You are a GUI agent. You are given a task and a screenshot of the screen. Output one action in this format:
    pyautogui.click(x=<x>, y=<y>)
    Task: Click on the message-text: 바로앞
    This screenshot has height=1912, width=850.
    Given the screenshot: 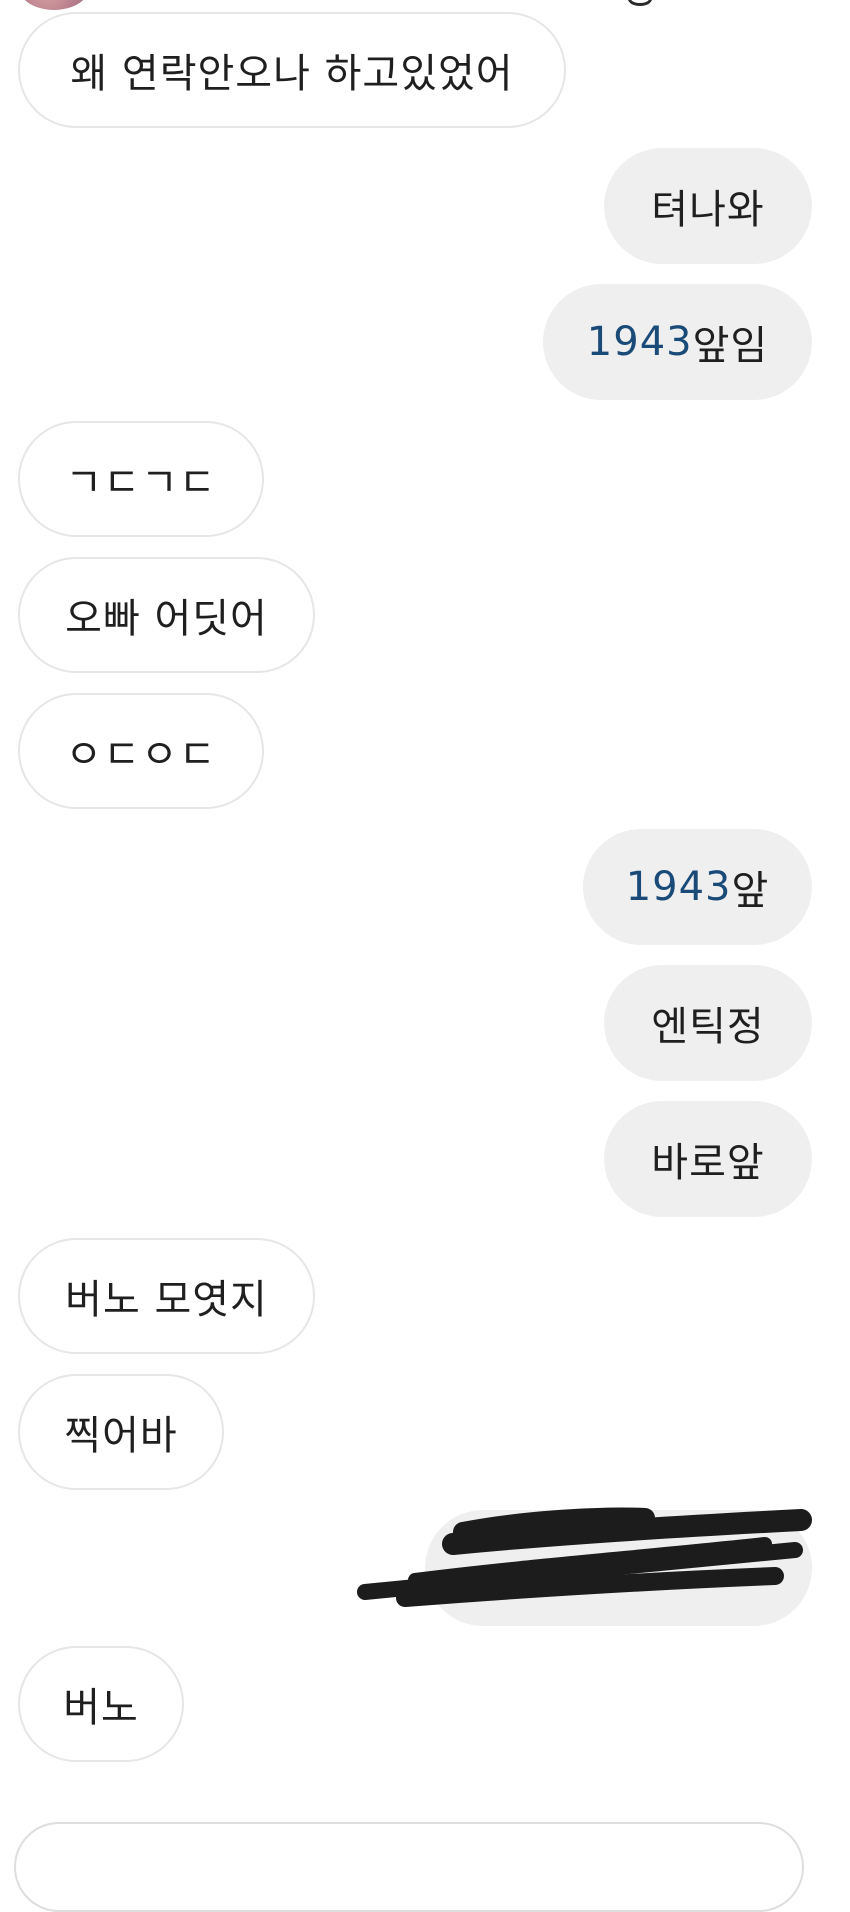 What is the action you would take?
    pyautogui.click(x=708, y=1163)
    